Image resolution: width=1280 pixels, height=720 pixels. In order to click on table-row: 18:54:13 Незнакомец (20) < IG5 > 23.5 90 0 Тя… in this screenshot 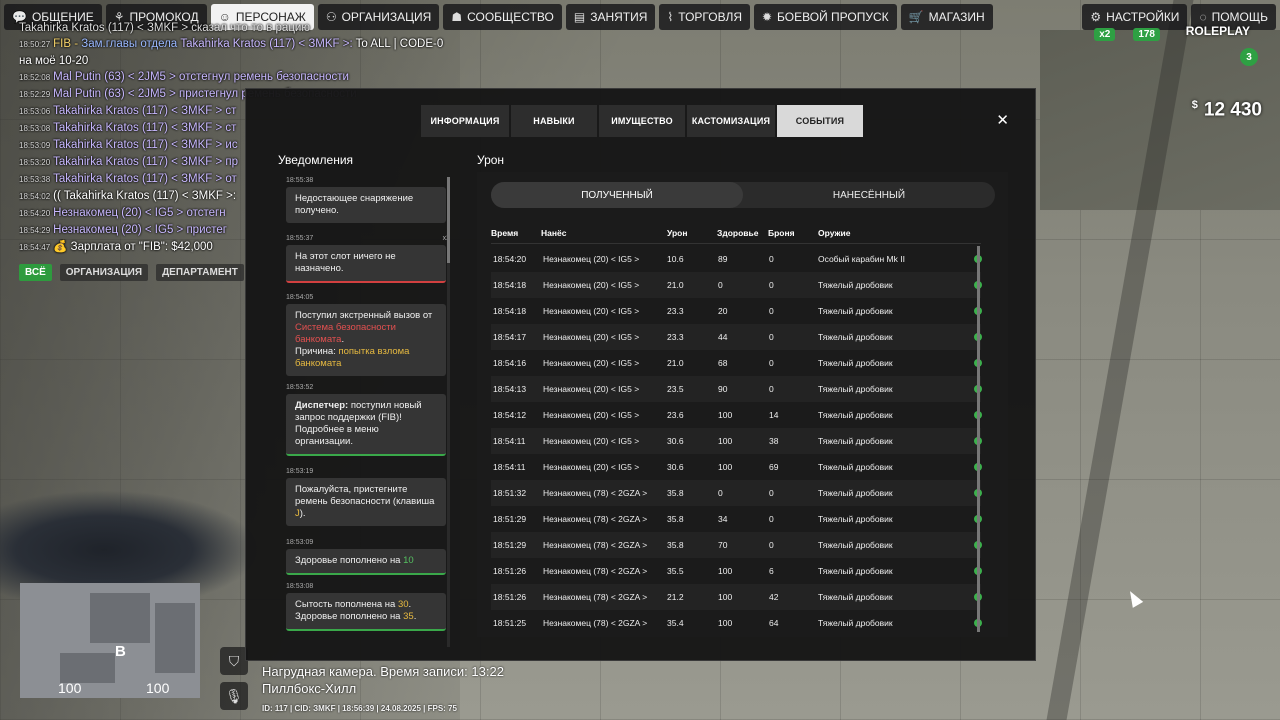, I will do `click(736, 389)`.